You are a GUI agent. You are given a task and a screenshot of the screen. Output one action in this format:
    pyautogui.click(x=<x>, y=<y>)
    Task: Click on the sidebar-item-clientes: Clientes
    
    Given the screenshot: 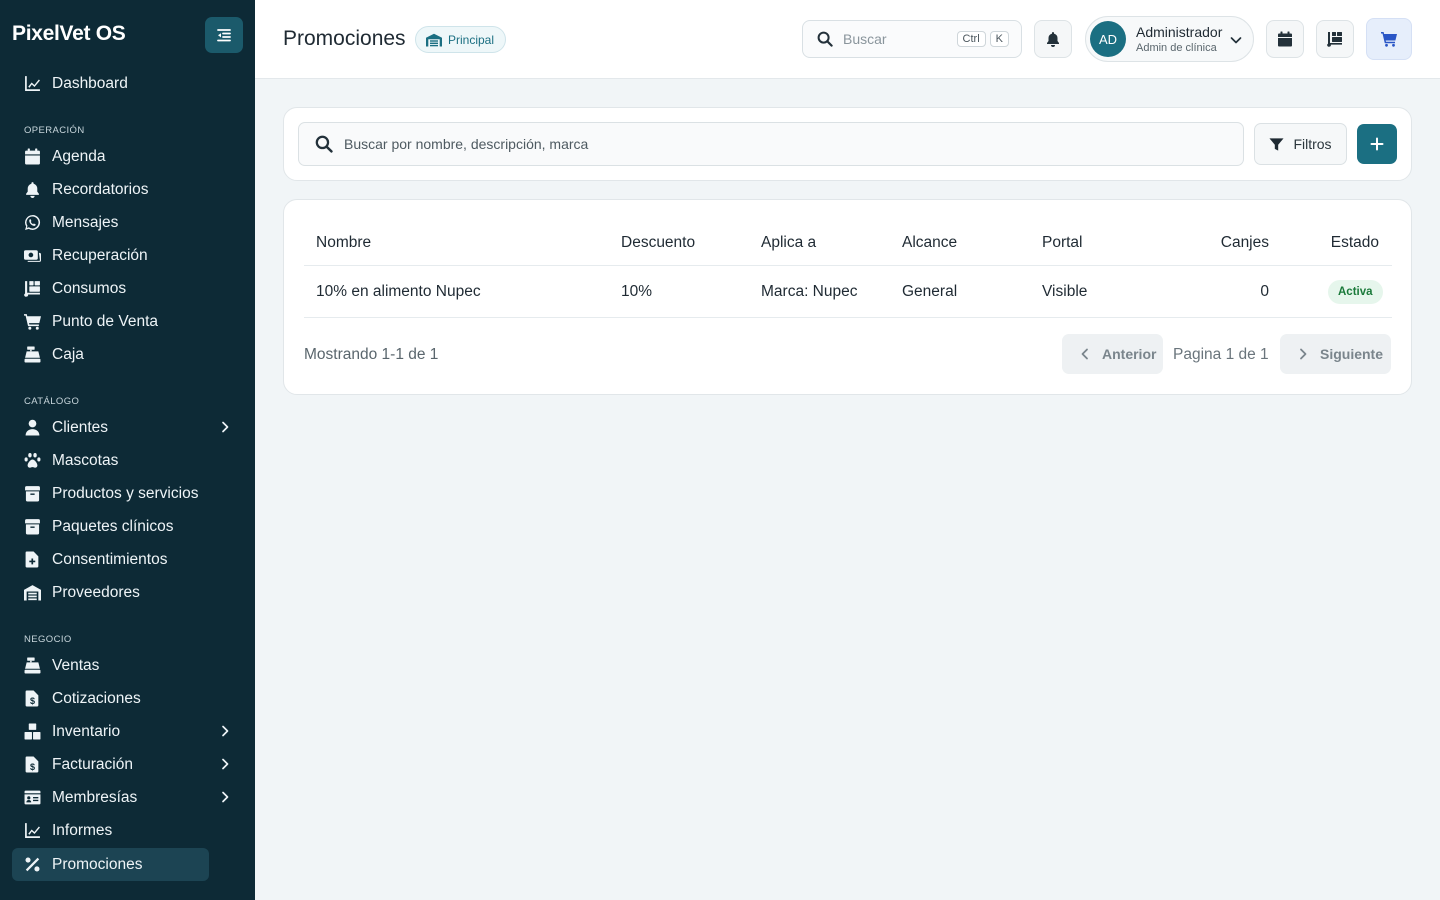 What is the action you would take?
    pyautogui.click(x=127, y=427)
    